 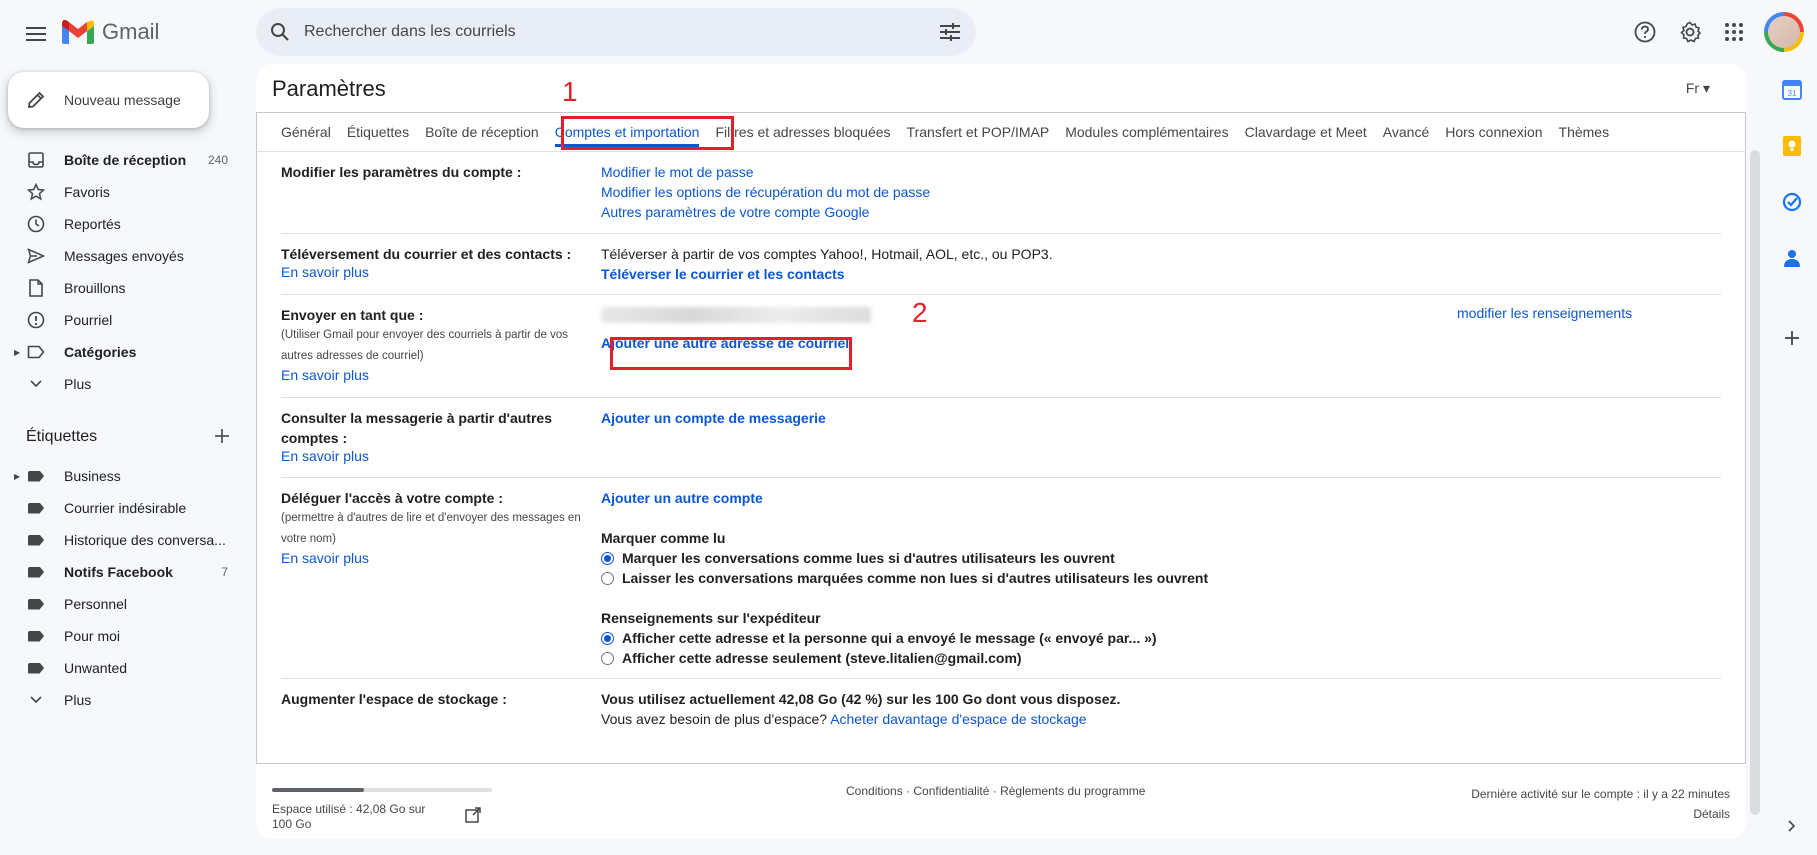 I want to click on pencil-icon-wrap, so click(x=36, y=100).